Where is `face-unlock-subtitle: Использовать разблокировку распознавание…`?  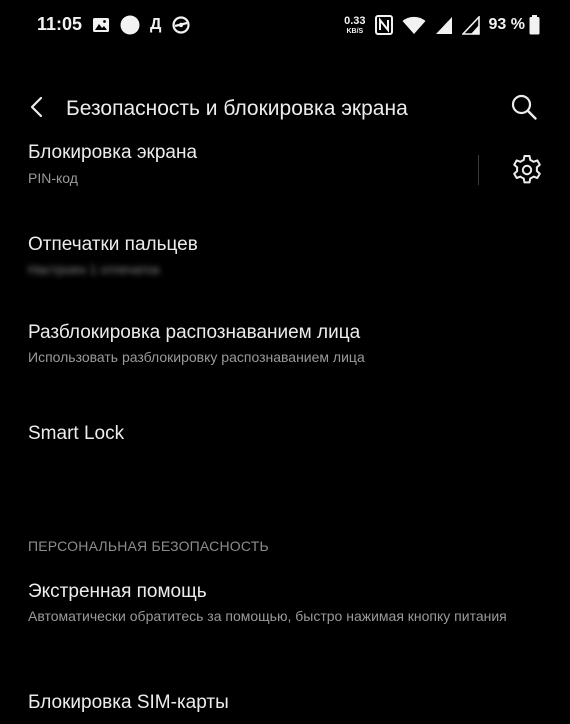
face-unlock-subtitle: Использовать разблокировку распознавание… is located at coordinates (196, 357).